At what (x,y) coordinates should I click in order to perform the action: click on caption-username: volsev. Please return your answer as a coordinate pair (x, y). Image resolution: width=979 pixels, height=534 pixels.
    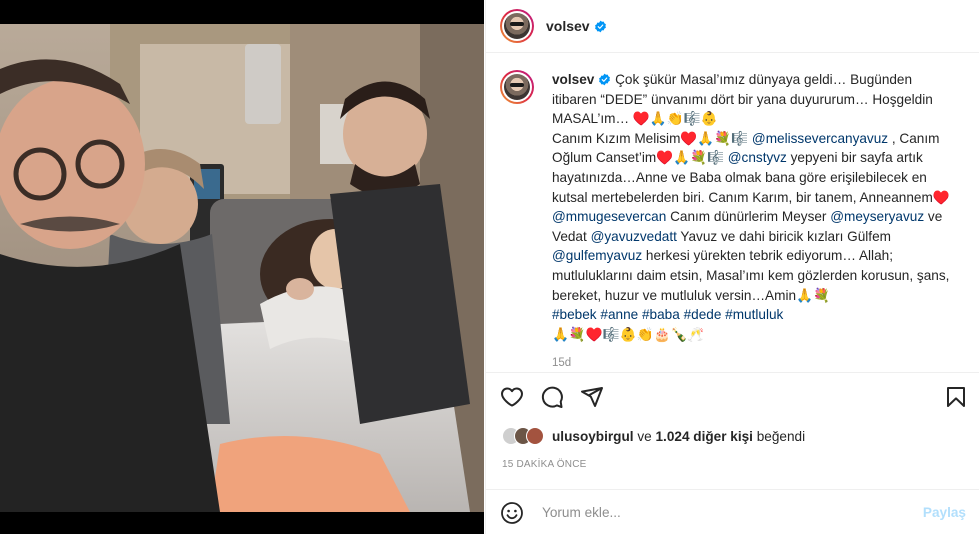
    Looking at the image, I should click on (573, 79).